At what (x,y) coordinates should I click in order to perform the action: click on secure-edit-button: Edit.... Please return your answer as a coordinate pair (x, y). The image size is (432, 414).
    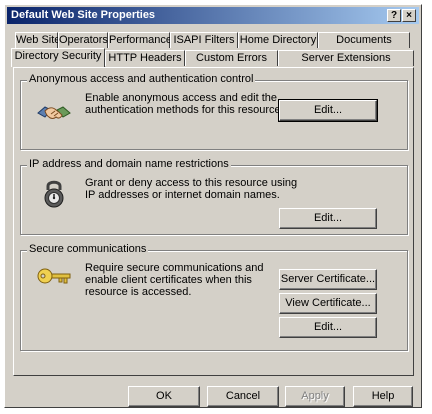
    Looking at the image, I should click on (328, 327).